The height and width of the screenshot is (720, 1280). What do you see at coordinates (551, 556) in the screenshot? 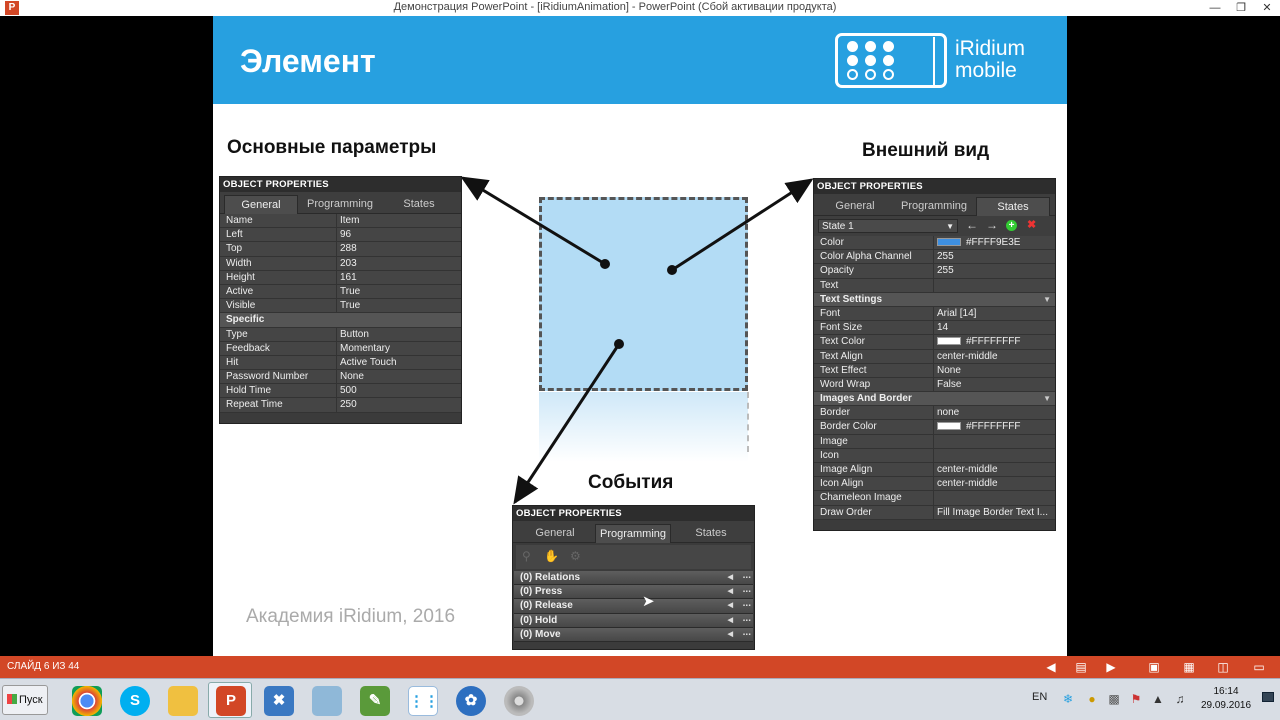
I see `hand-icon: ✋` at bounding box center [551, 556].